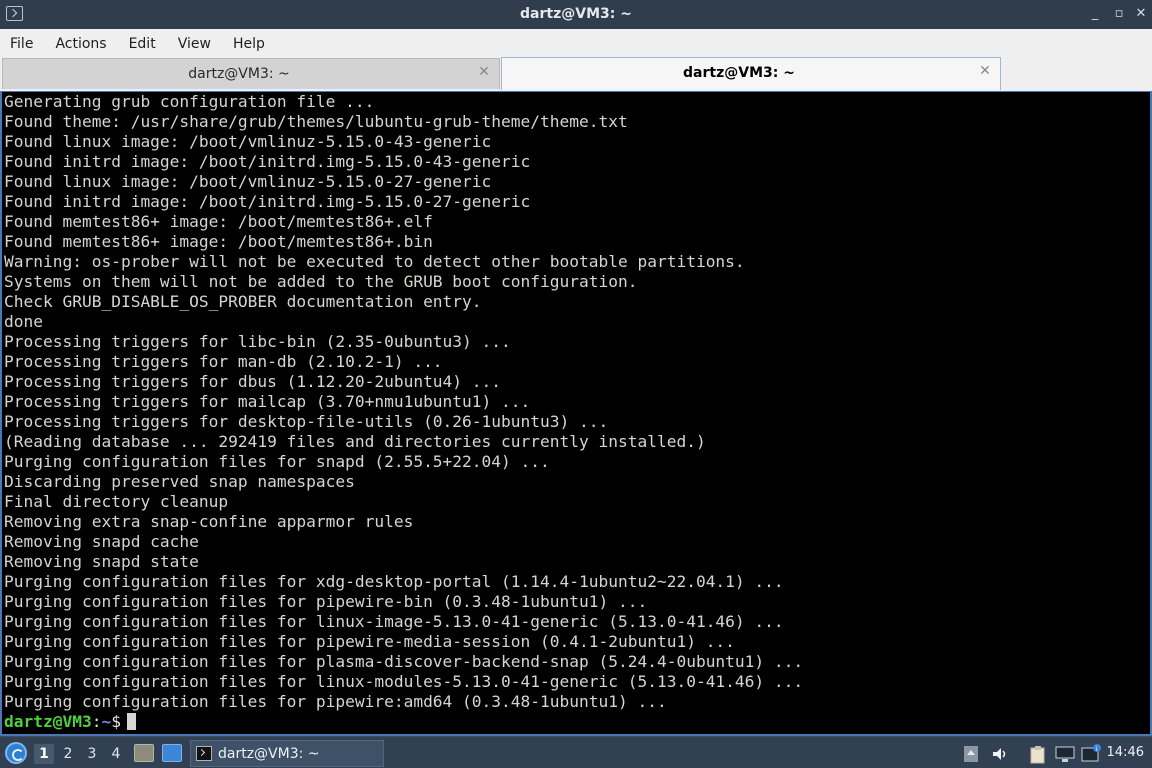  I want to click on menu-help: Help, so click(249, 44).